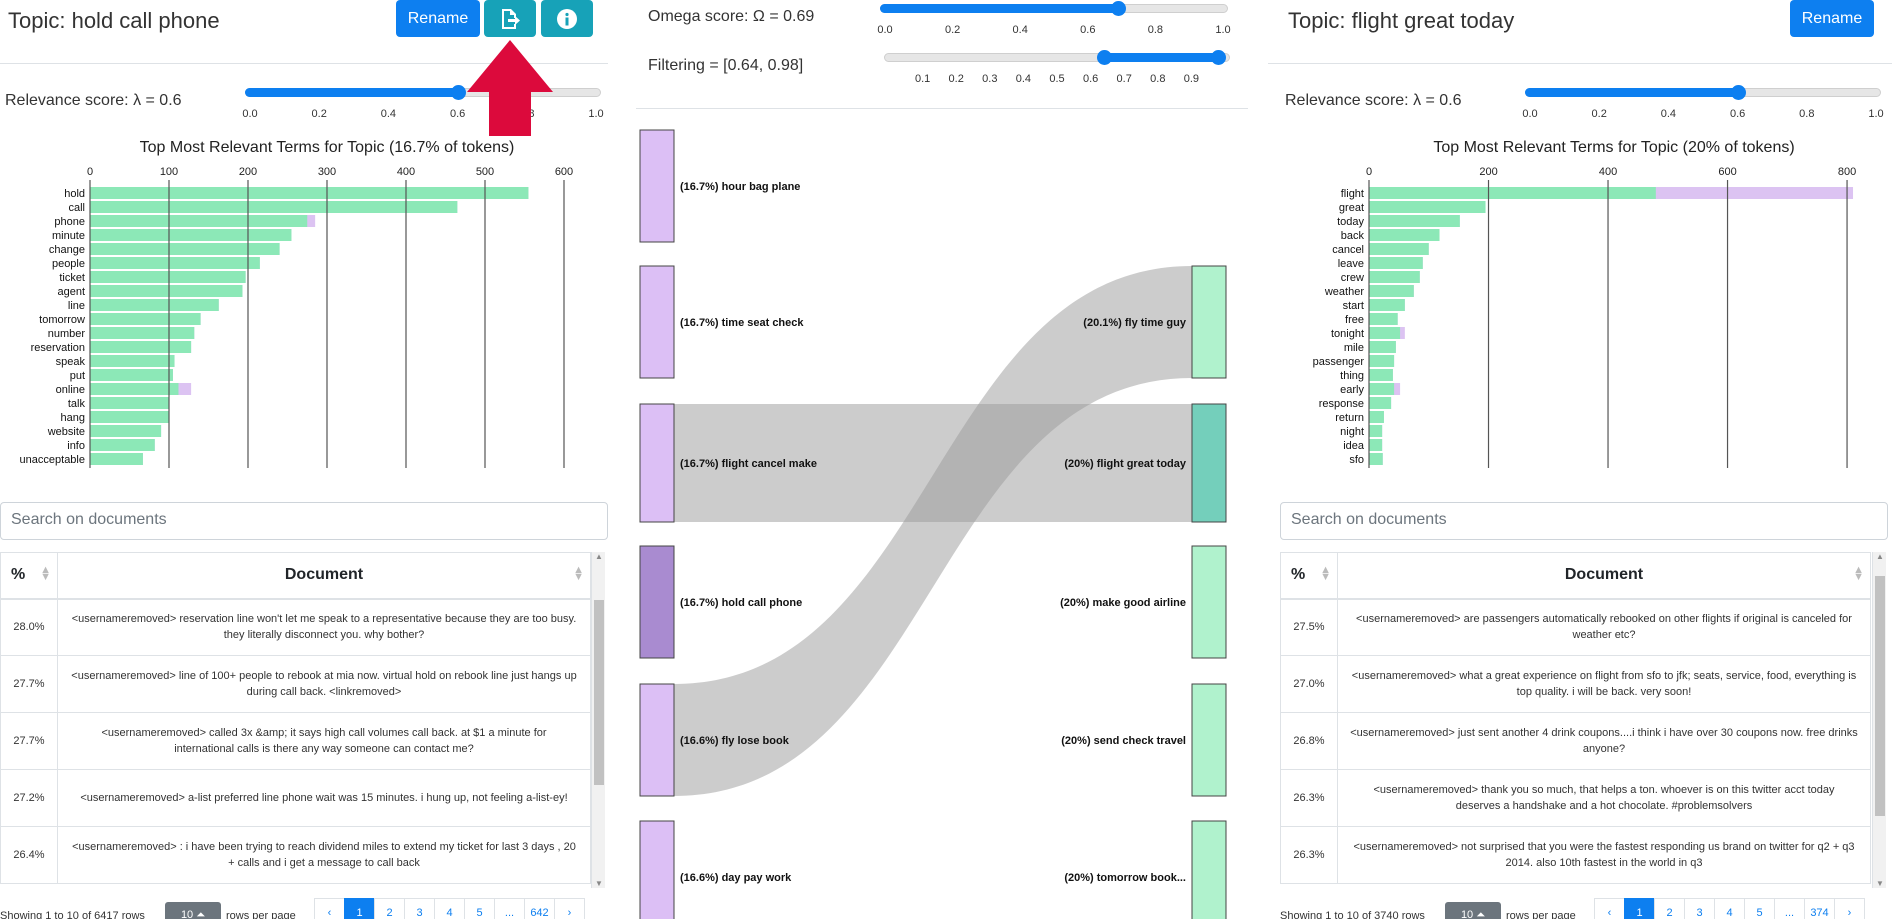 The height and width of the screenshot is (919, 1892). What do you see at coordinates (1057, 71) in the screenshot?
I see `filter-range-slider: 0.1 0.2 0.3 0.4 0.5 0.6 0.7 0.8 0.9` at bounding box center [1057, 71].